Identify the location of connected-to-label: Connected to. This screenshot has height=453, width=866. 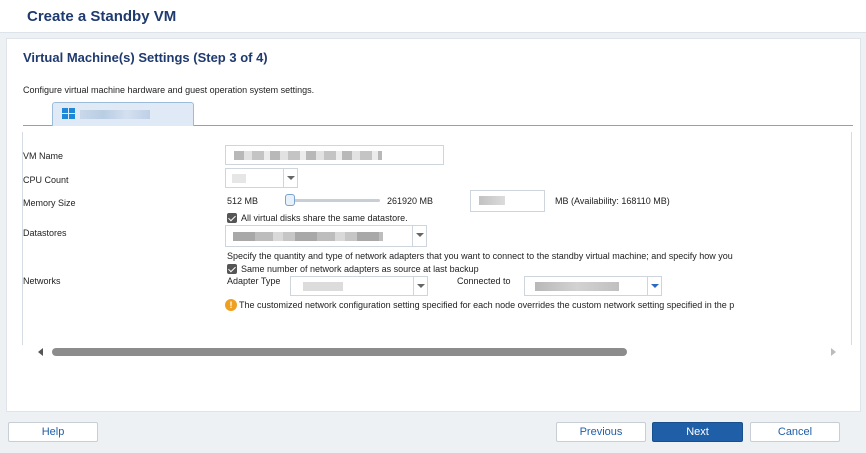
(484, 281).